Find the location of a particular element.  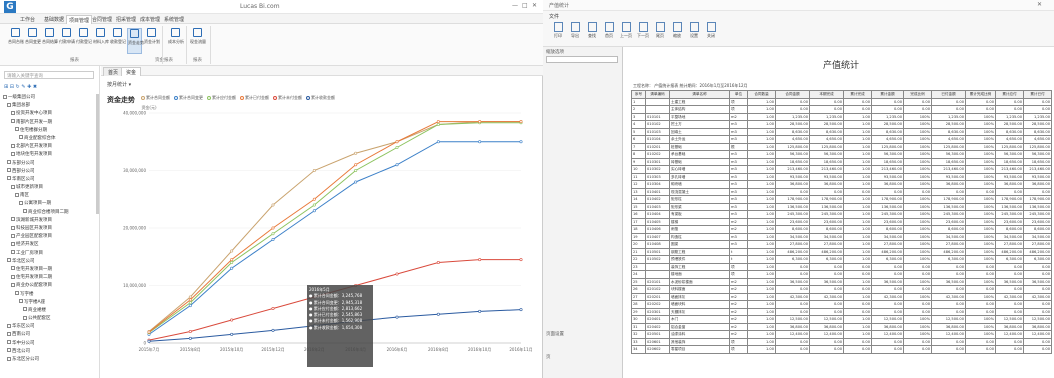

toolbar-button: 尾页 is located at coordinates (660, 30).